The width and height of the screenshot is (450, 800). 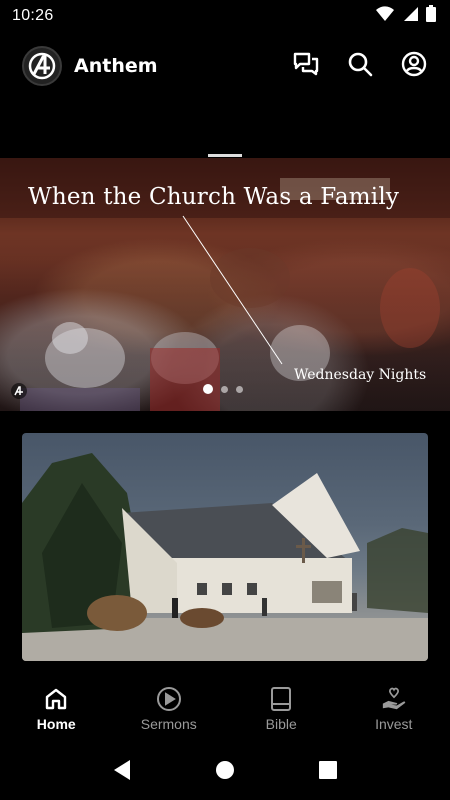 I want to click on status-icons, so click(x=406, y=16).